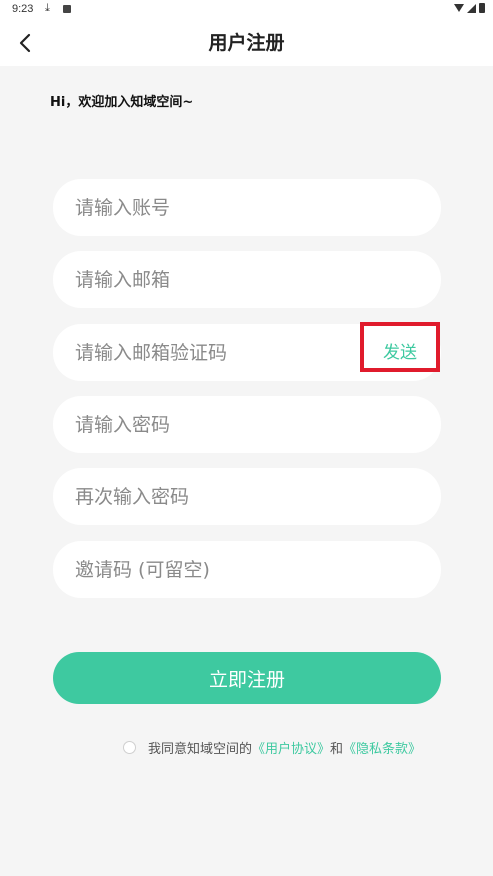  Describe the element at coordinates (337, 749) in the screenshot. I see `agreement-and: 和` at that location.